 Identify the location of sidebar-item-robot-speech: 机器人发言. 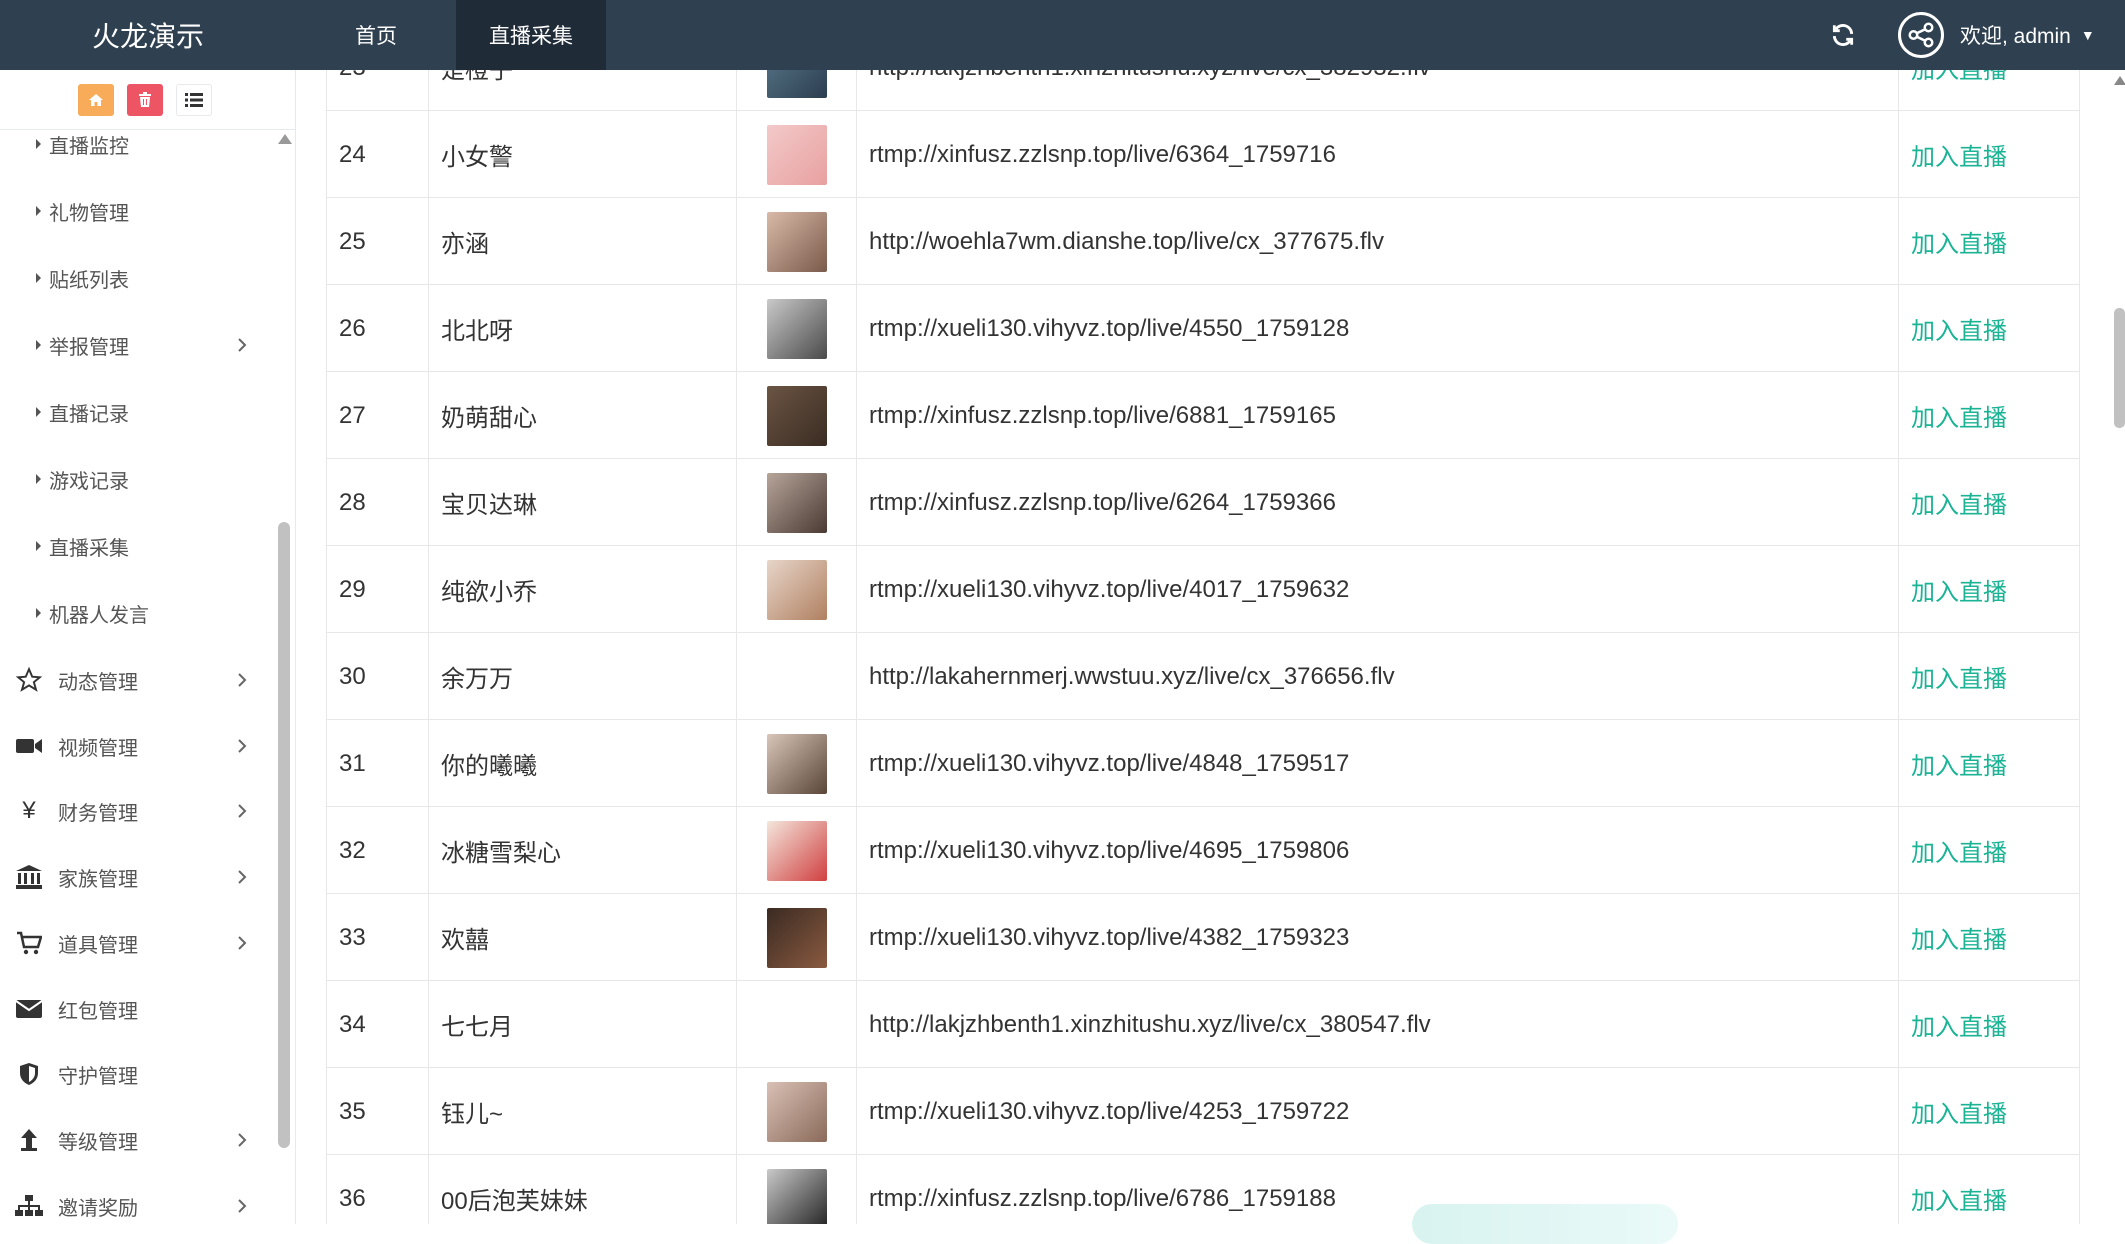
(92, 613).